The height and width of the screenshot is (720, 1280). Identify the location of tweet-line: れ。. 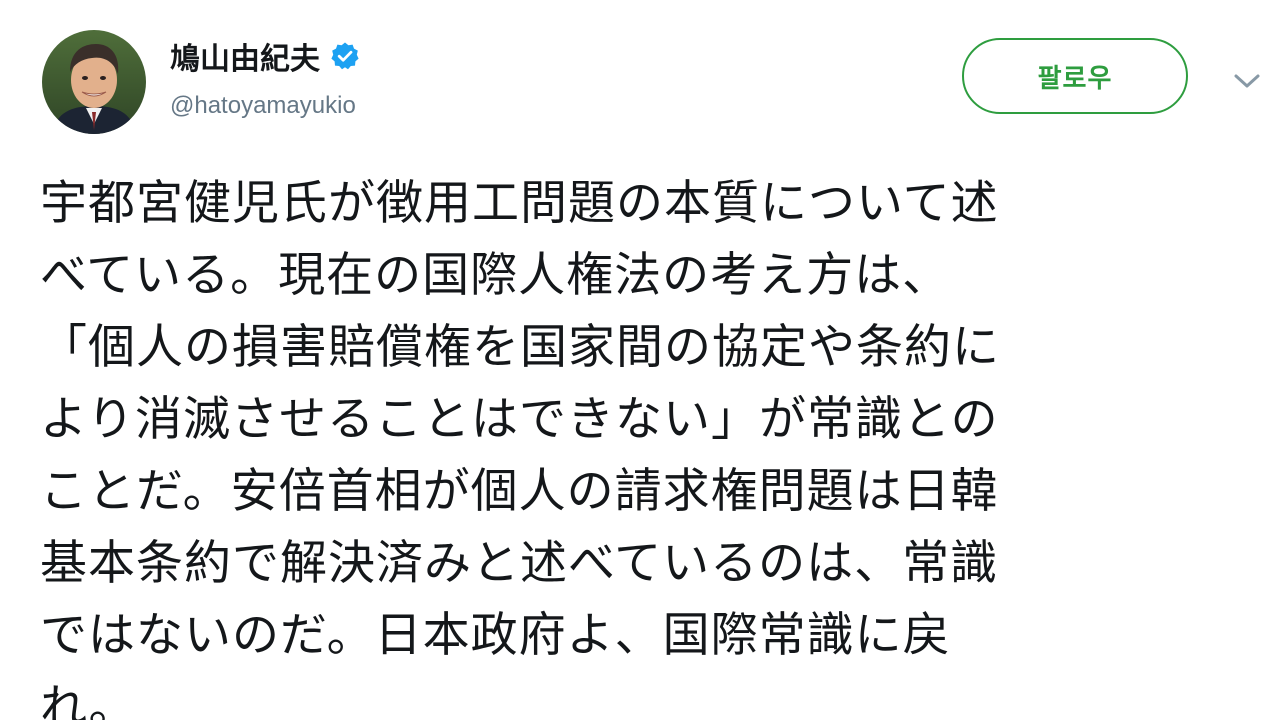
(88, 700).